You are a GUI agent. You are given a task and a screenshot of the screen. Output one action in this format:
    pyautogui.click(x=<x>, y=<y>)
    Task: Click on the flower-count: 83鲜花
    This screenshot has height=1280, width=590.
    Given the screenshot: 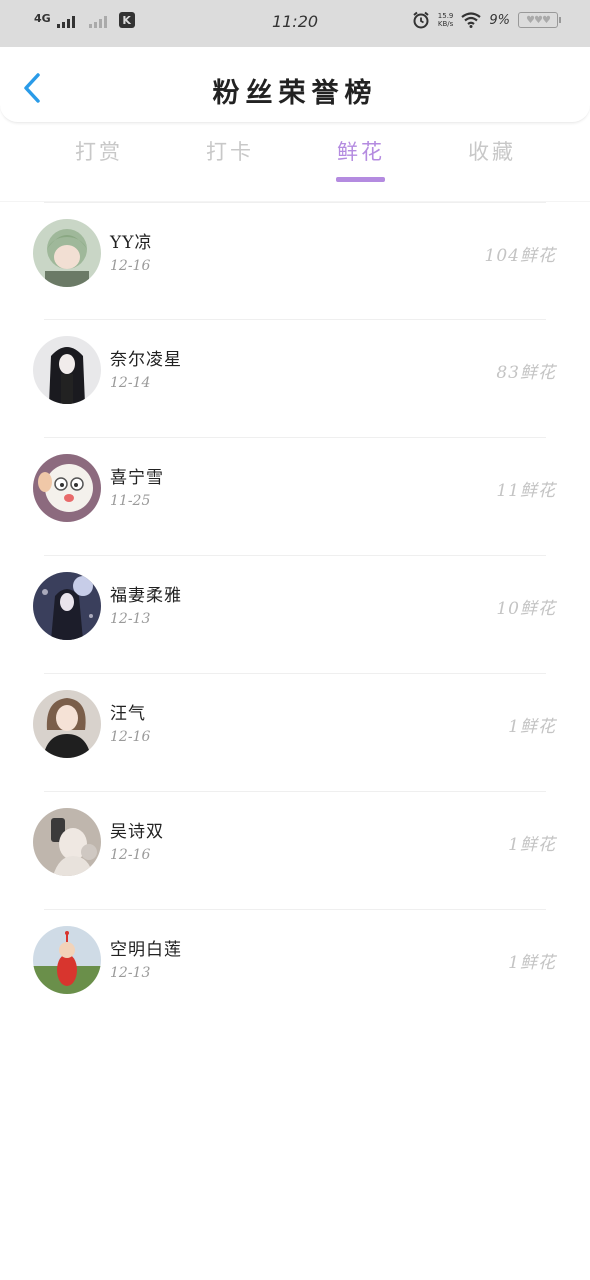 What is the action you would take?
    pyautogui.click(x=526, y=373)
    